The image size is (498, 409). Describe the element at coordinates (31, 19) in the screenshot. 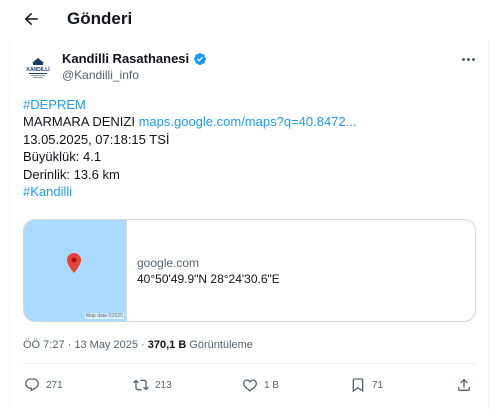

I see `back-arrow-icon` at that location.